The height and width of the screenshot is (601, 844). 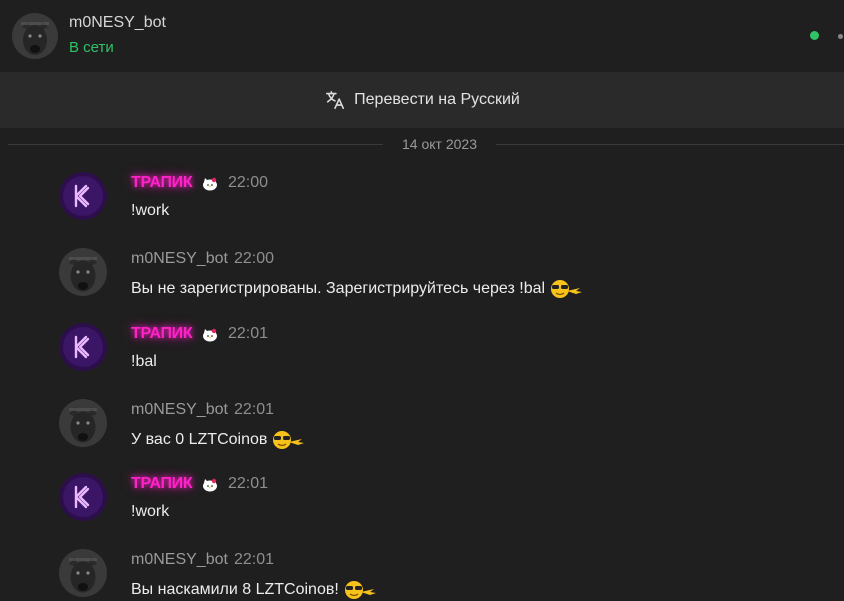 I want to click on more-options-icon, so click(x=840, y=36).